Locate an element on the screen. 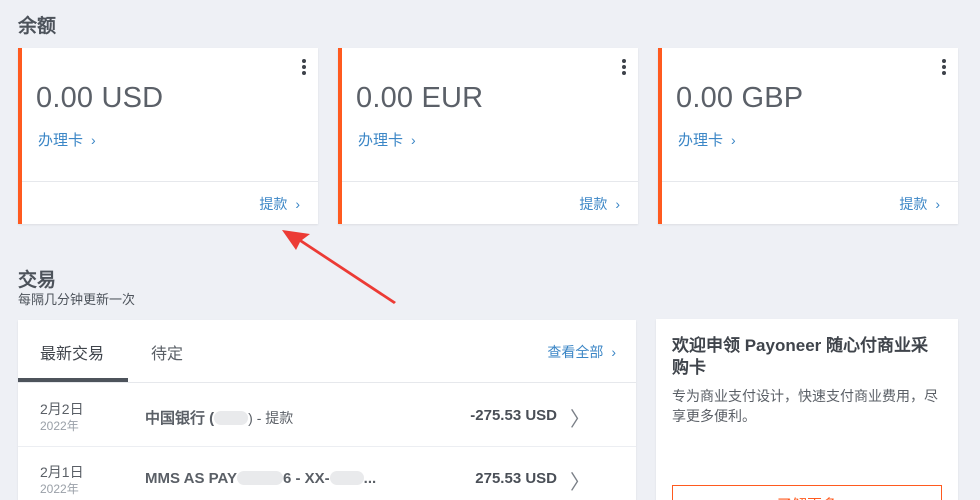 Image resolution: width=980 pixels, height=500 pixels. view-all-link: 查看全部 › is located at coordinates (581, 352).